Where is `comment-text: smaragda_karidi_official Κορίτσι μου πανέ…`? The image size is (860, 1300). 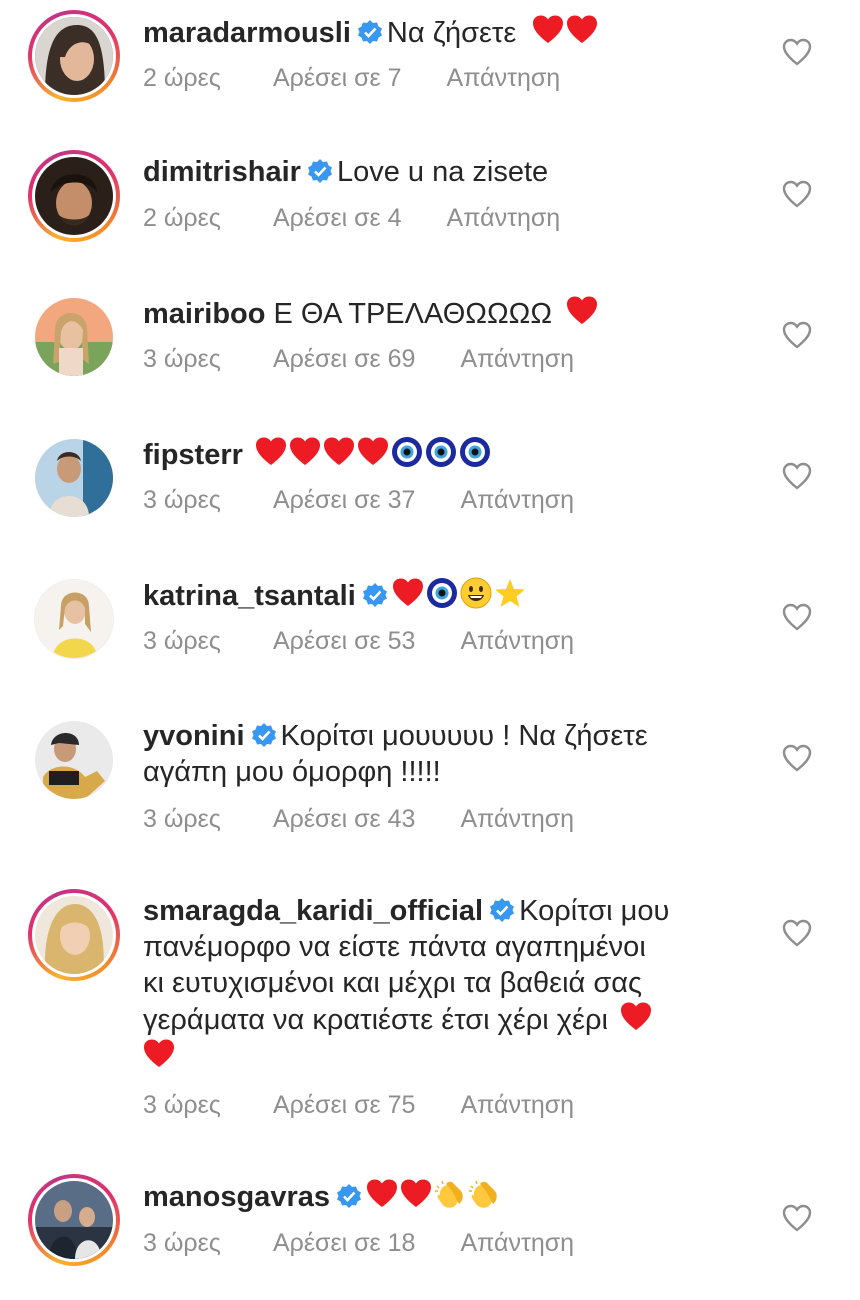
comment-text: smaragda_karidi_official Κορίτσι μου πανέ… is located at coordinates (438, 984).